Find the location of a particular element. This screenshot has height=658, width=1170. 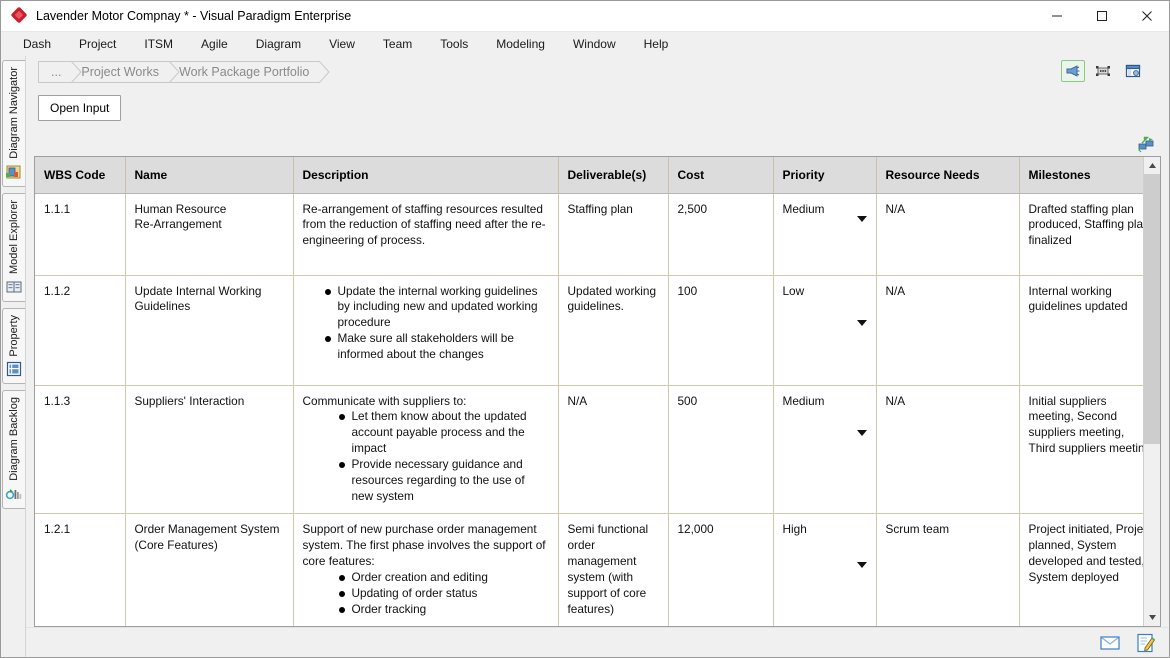

menu-item-project: Project is located at coordinates (97, 44).